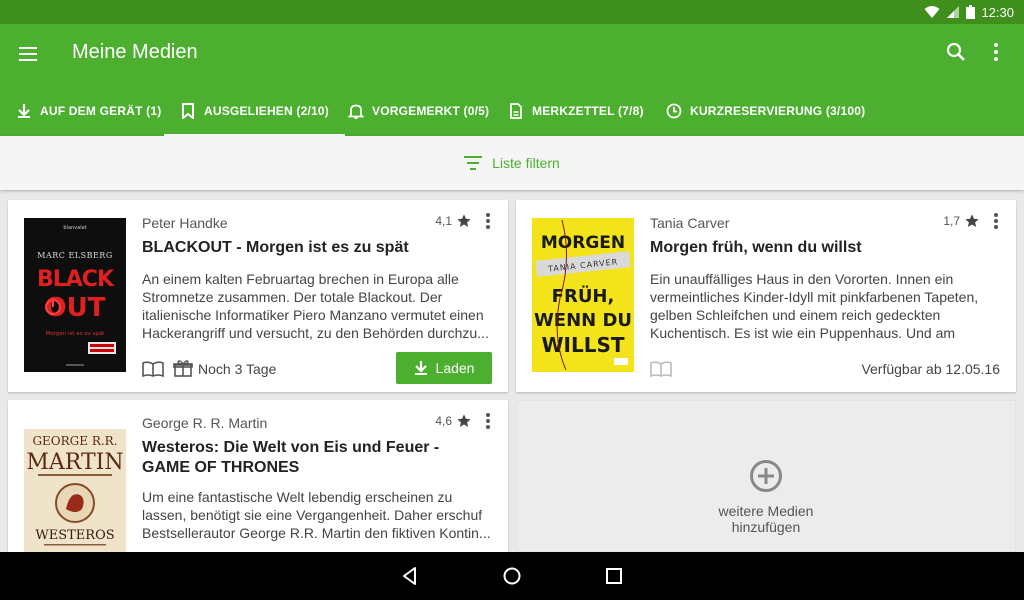 The height and width of the screenshot is (600, 1024). Describe the element at coordinates (185, 223) in the screenshot. I see `book-author: Peter Handke` at that location.